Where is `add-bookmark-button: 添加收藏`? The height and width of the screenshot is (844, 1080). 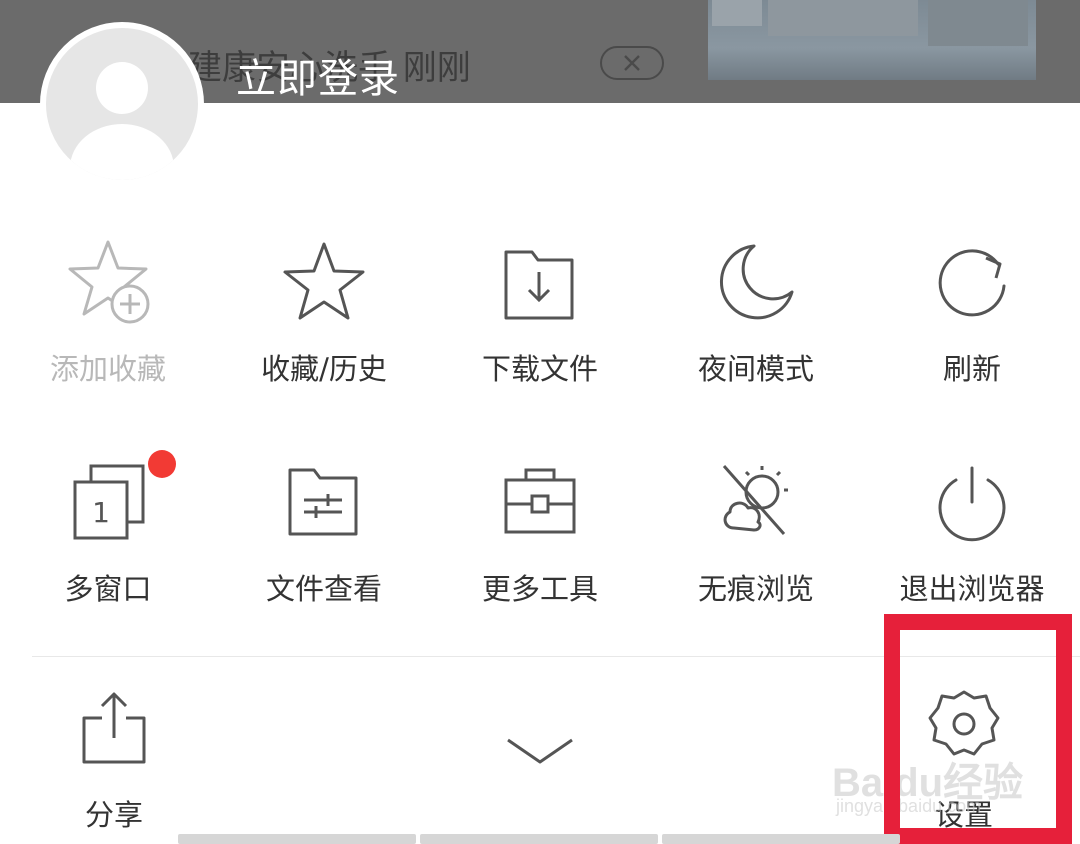
add-bookmark-button: 添加收藏 is located at coordinates (108, 311).